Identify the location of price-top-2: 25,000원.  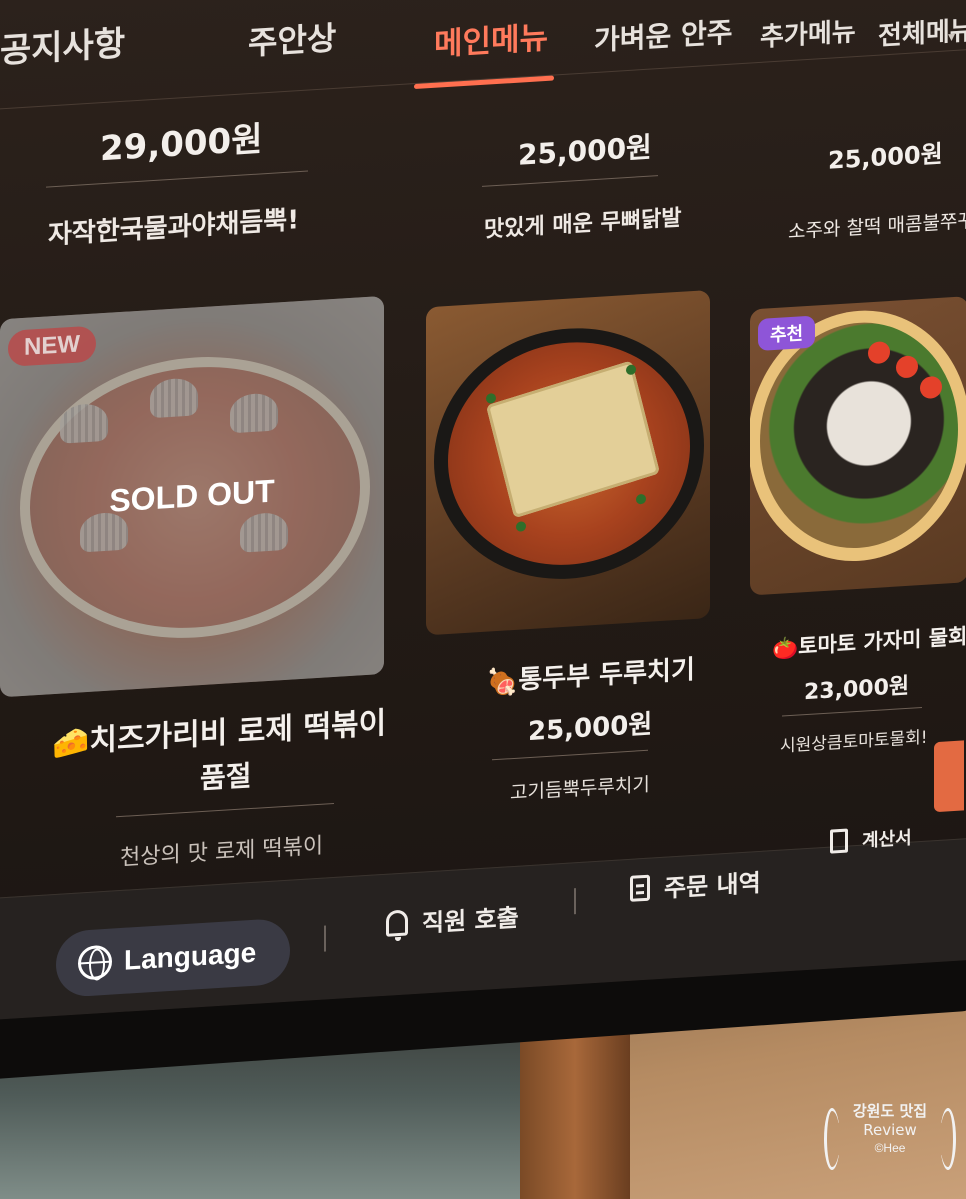
(585, 151).